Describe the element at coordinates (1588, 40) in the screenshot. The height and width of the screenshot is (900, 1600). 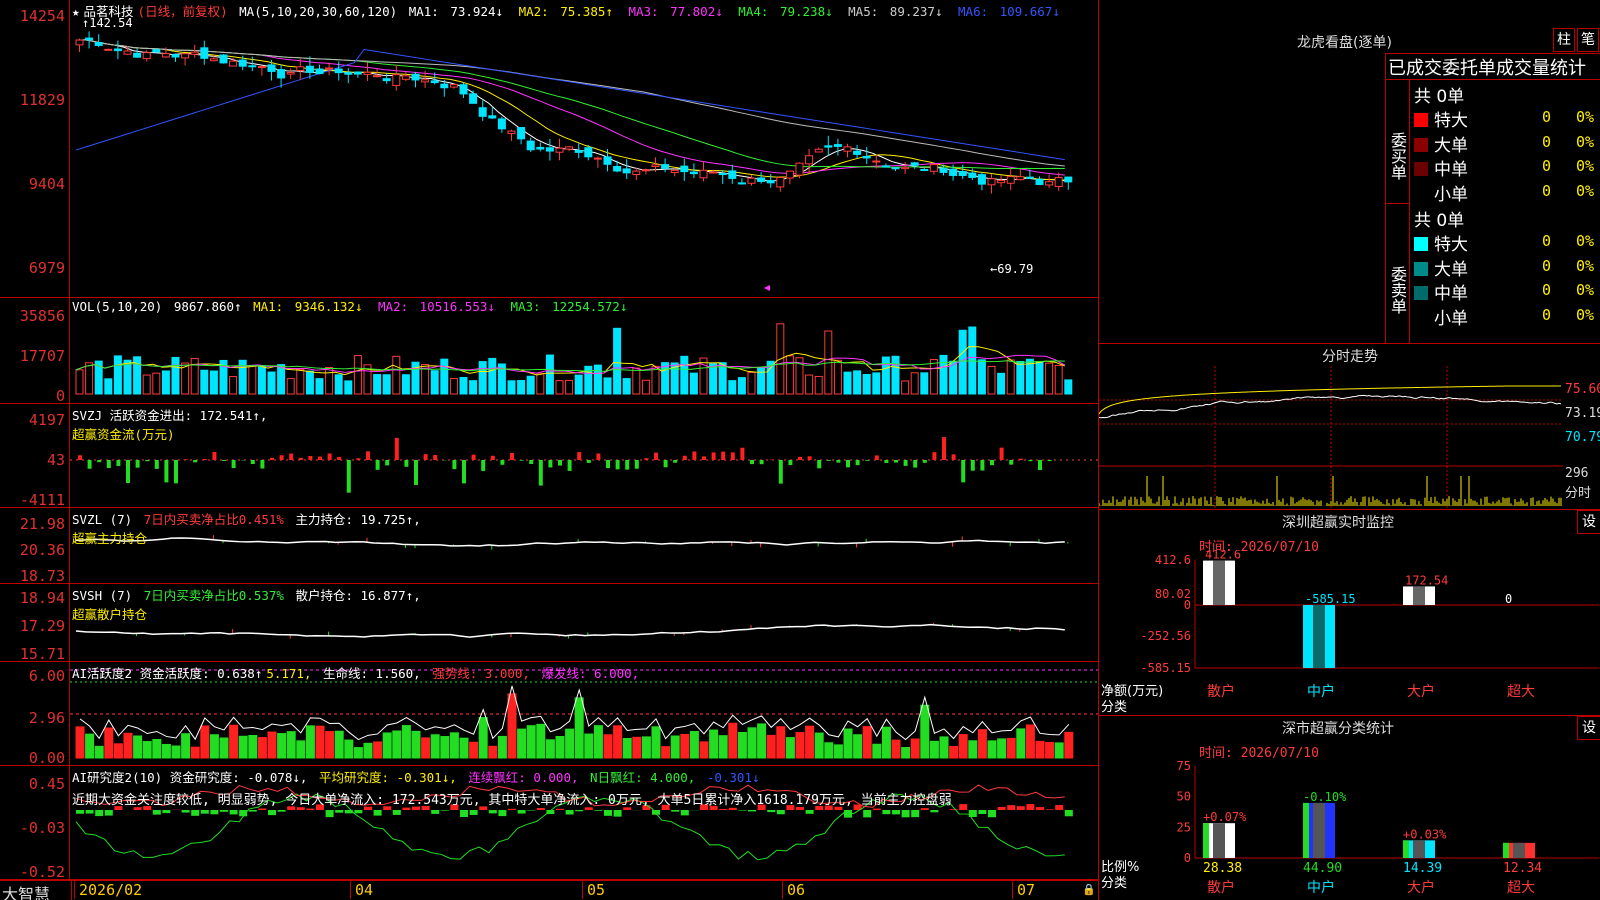
I see `tick-mode-button: 笔` at that location.